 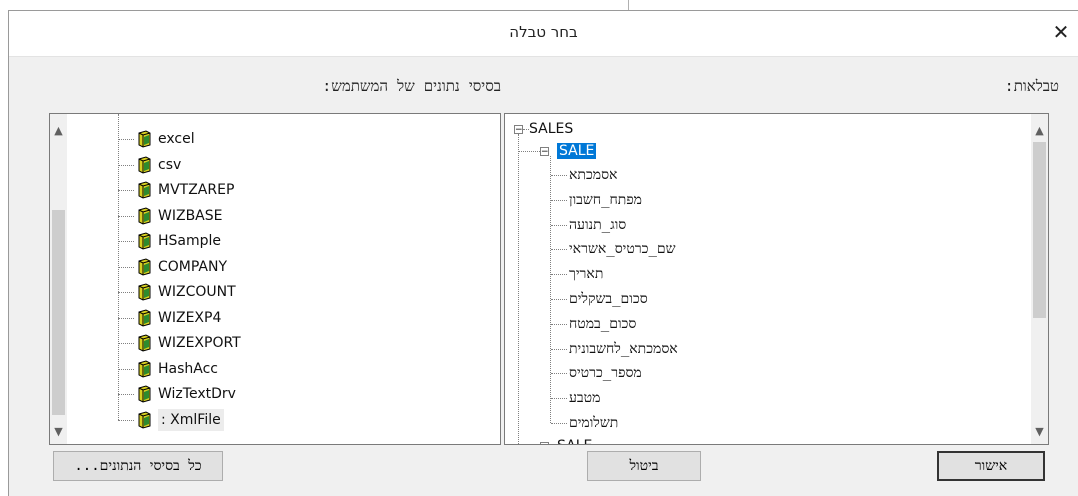 What do you see at coordinates (196, 190) in the screenshot?
I see `database-item: MVTZAREP` at bounding box center [196, 190].